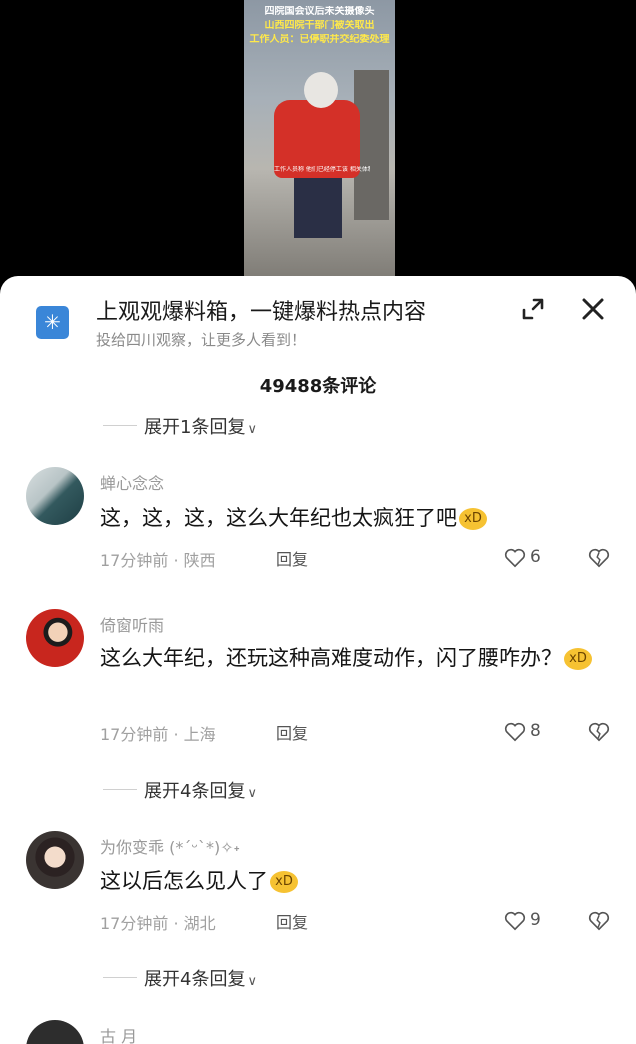 The height and width of the screenshot is (1044, 636). What do you see at coordinates (321, 90) in the screenshot?
I see `video-person-head` at bounding box center [321, 90].